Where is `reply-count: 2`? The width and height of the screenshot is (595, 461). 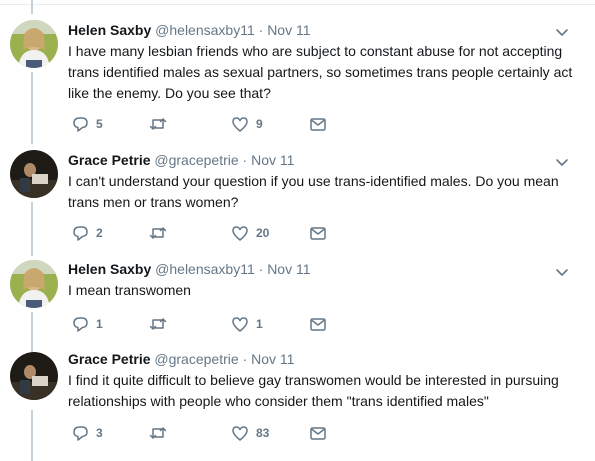 reply-count: 2 is located at coordinates (99, 233).